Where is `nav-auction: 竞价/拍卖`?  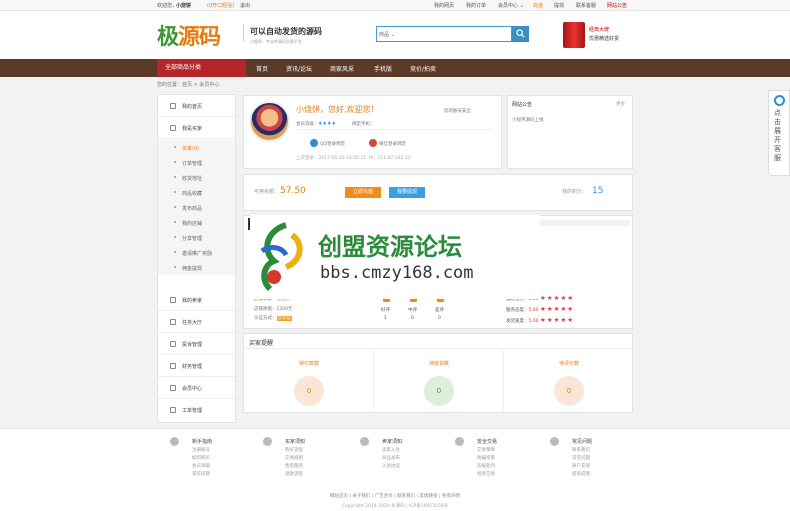 nav-auction: 竞价/拍卖 is located at coordinates (423, 68).